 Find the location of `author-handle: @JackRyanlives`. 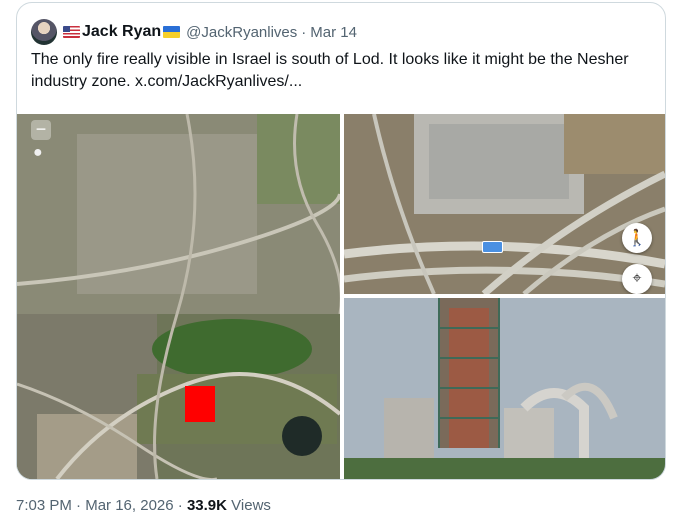

author-handle: @JackRyanlives is located at coordinates (241, 32).